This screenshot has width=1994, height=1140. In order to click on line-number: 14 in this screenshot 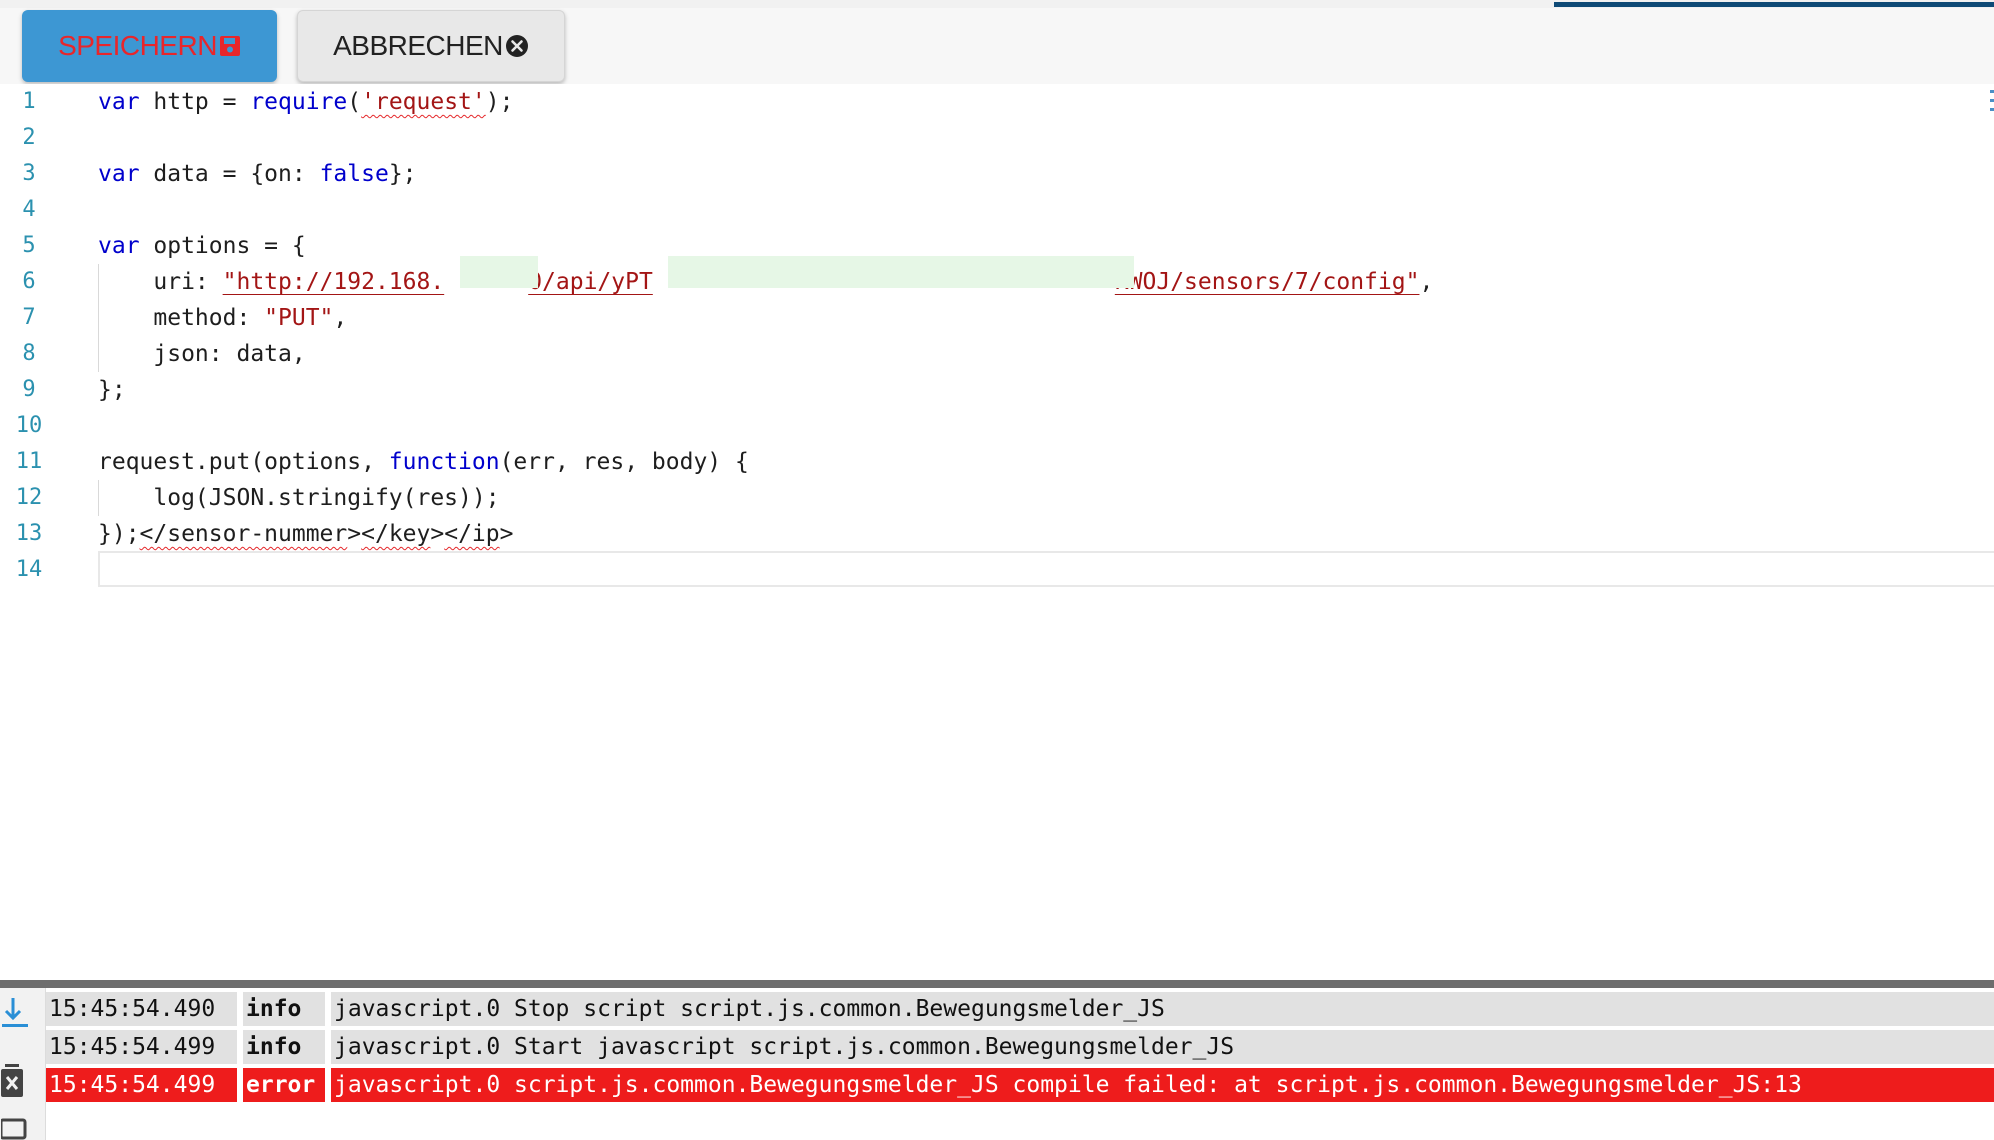, I will do `click(29, 569)`.